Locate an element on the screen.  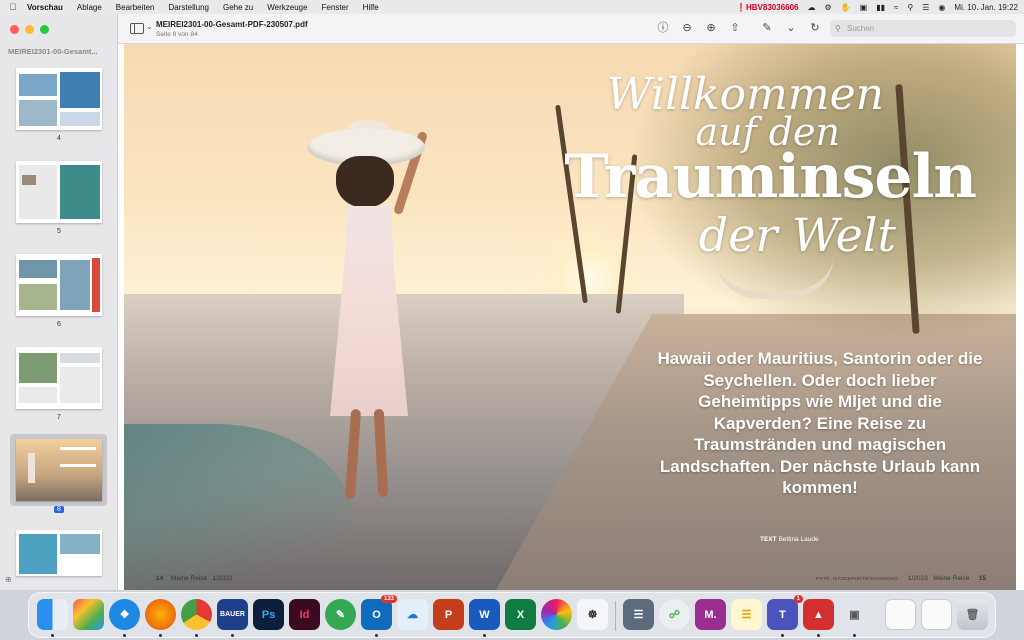
hand-icon: ✋ is located at coordinates (846, 7).